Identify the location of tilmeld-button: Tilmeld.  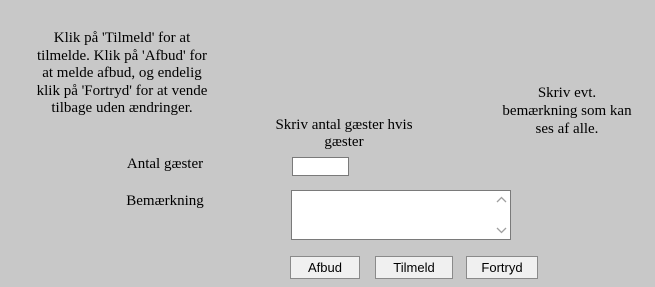
(414, 267).